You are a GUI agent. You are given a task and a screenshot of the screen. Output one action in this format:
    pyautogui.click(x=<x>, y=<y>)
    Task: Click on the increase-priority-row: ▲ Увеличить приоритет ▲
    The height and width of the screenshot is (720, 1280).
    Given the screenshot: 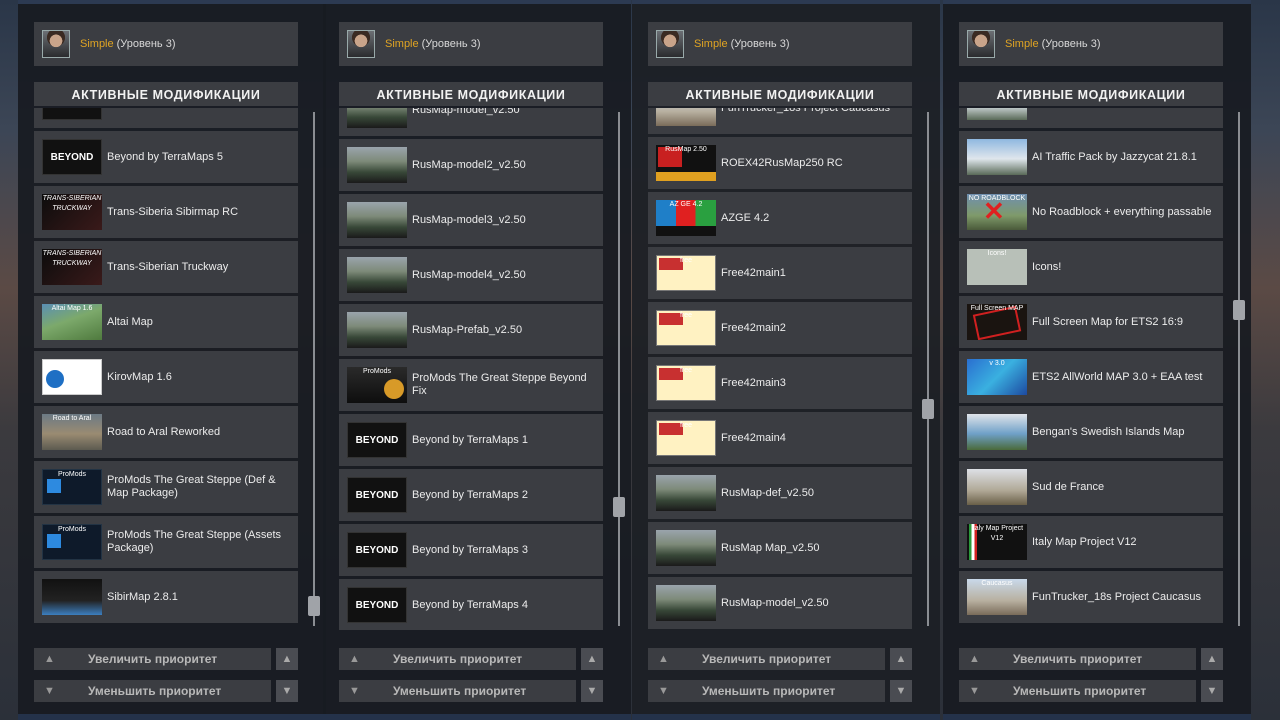 What is the action you would take?
    pyautogui.click(x=780, y=659)
    